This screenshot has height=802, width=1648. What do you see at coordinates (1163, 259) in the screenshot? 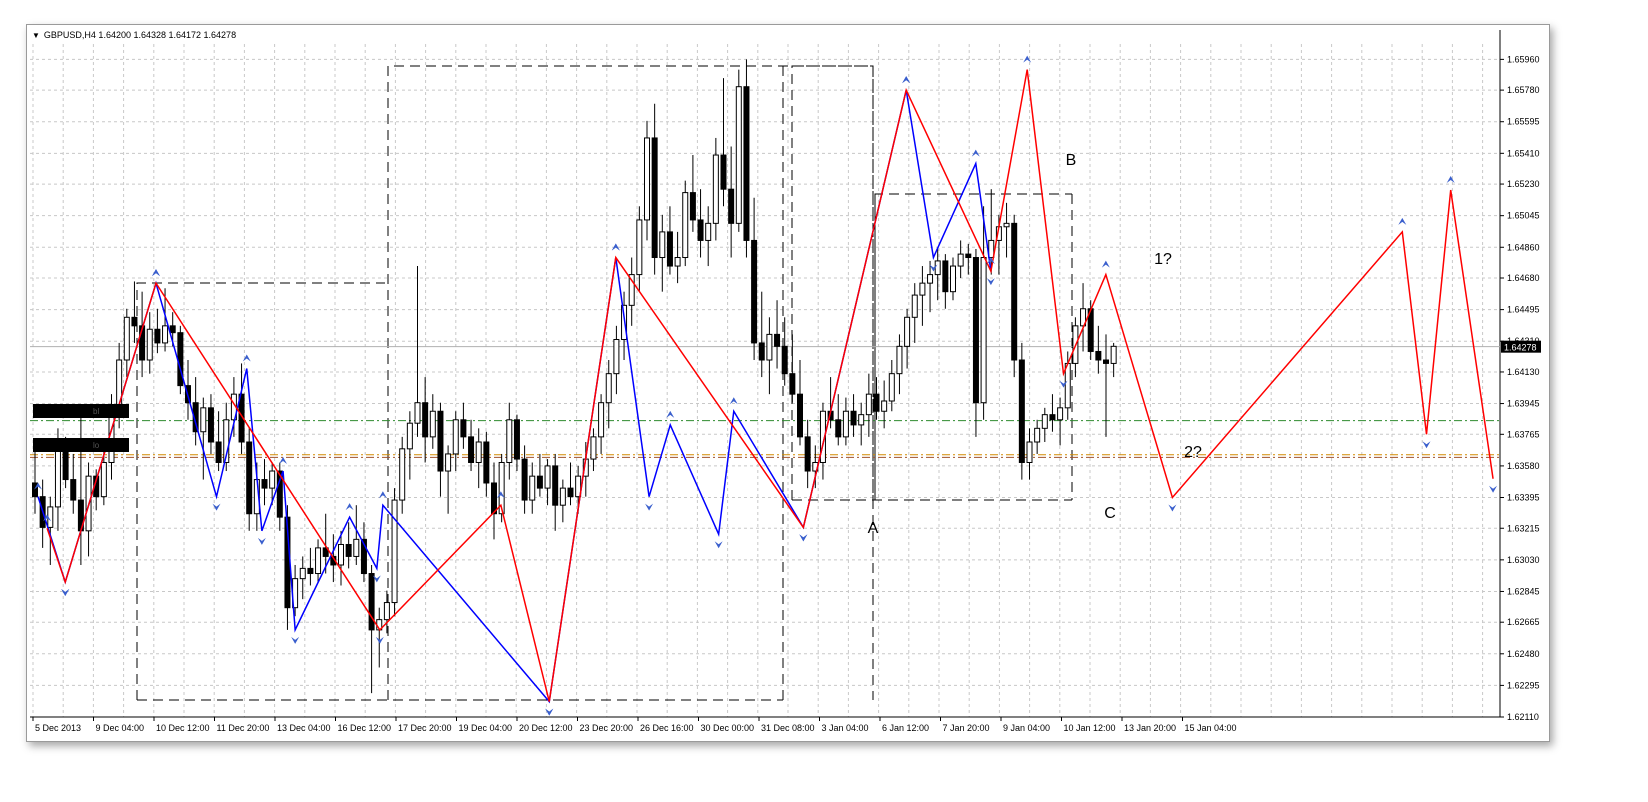
I see `pattern-label: 1?` at bounding box center [1163, 259].